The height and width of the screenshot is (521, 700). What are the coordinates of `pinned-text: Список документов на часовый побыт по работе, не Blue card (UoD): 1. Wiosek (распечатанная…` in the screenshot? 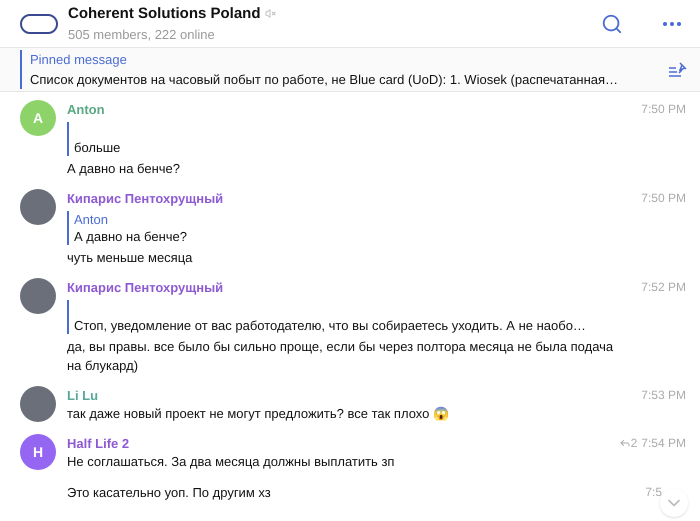 It's located at (325, 79).